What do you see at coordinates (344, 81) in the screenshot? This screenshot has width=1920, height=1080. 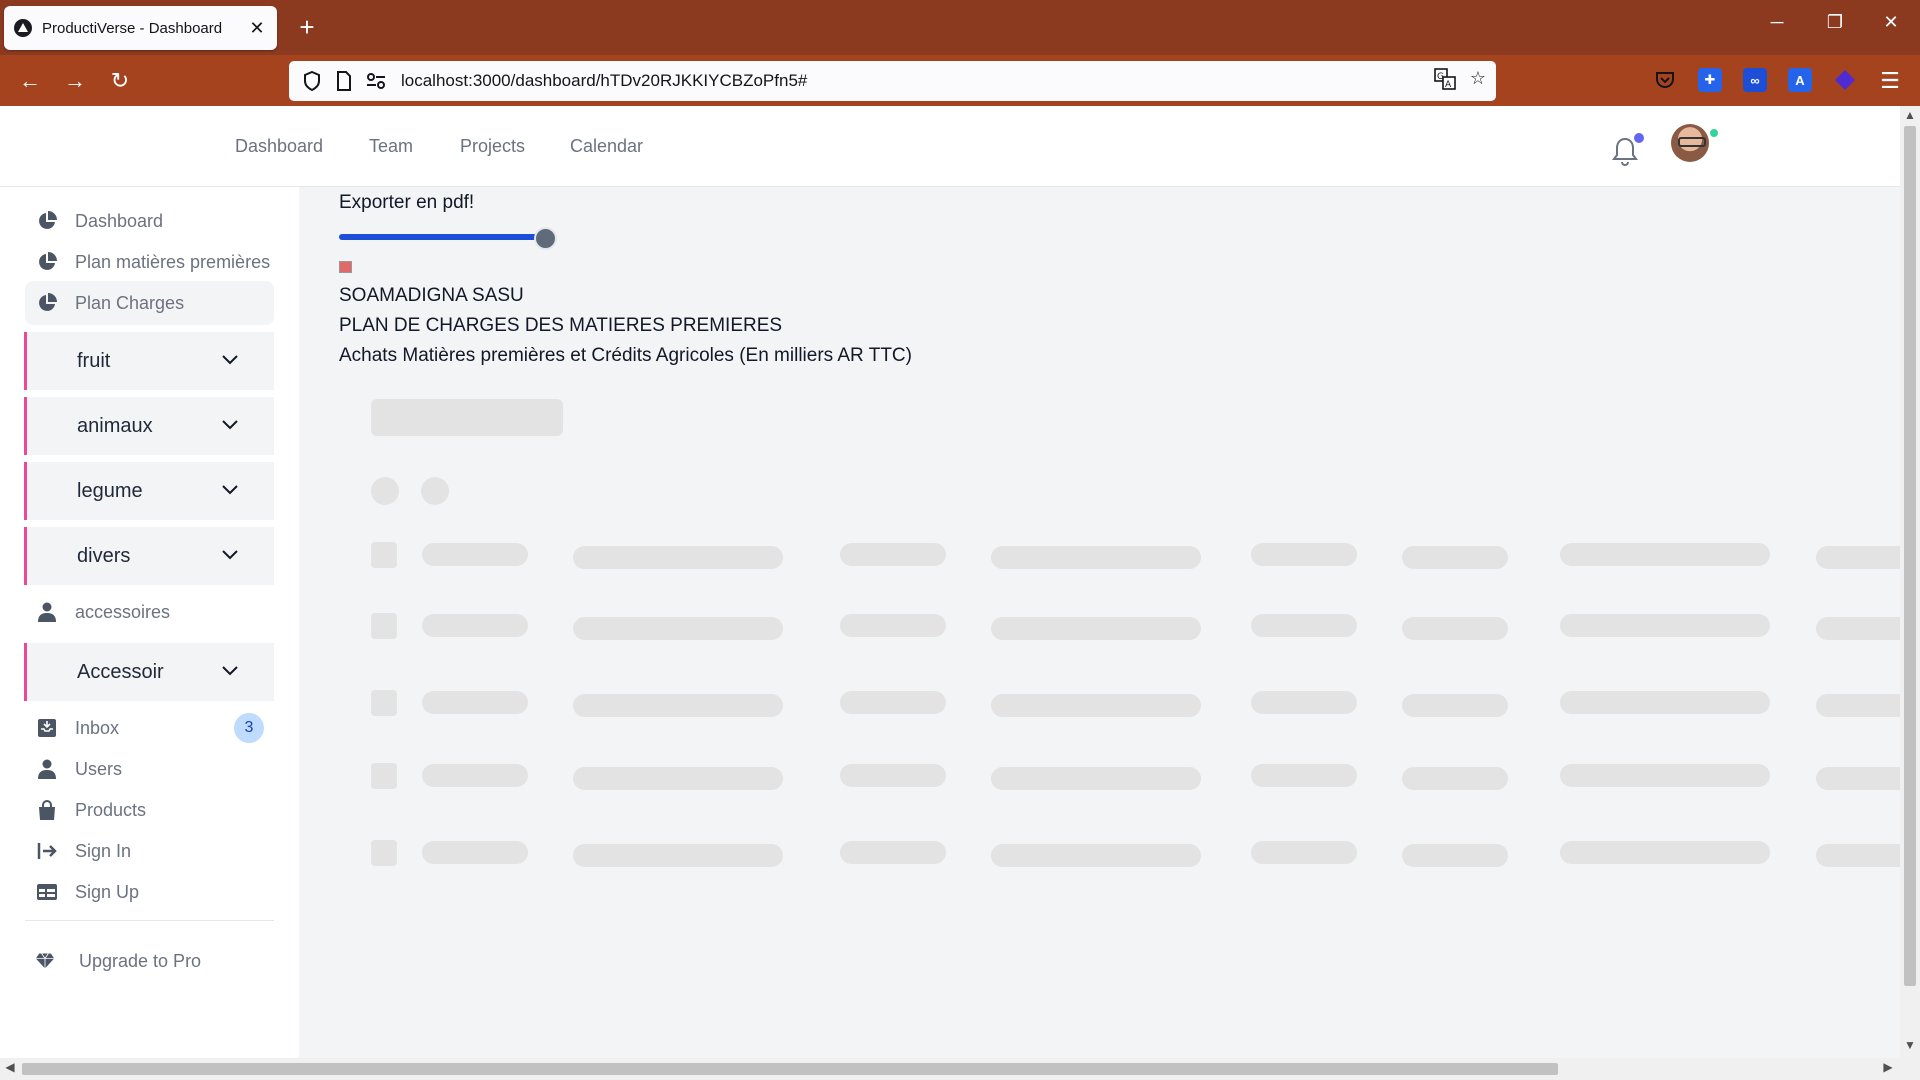 I see `page-icon` at bounding box center [344, 81].